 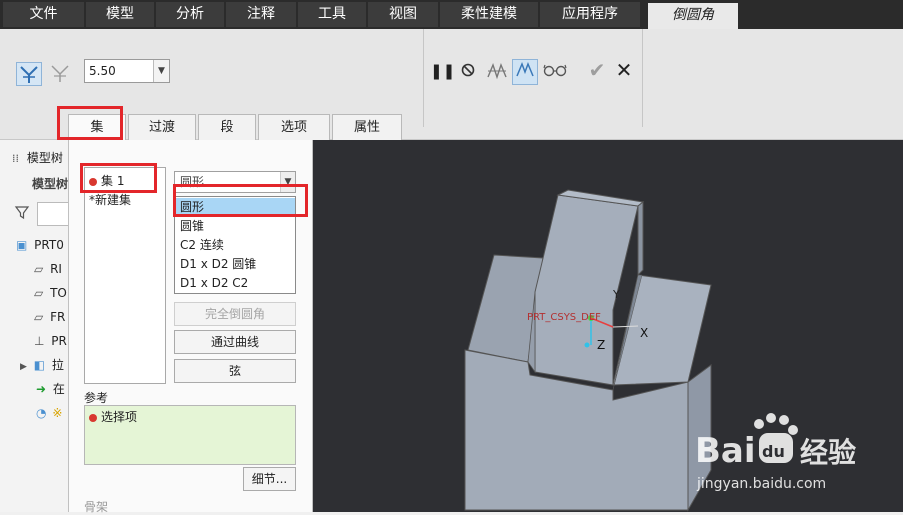 I want to click on round-feature-icon: ◔, so click(x=41, y=413).